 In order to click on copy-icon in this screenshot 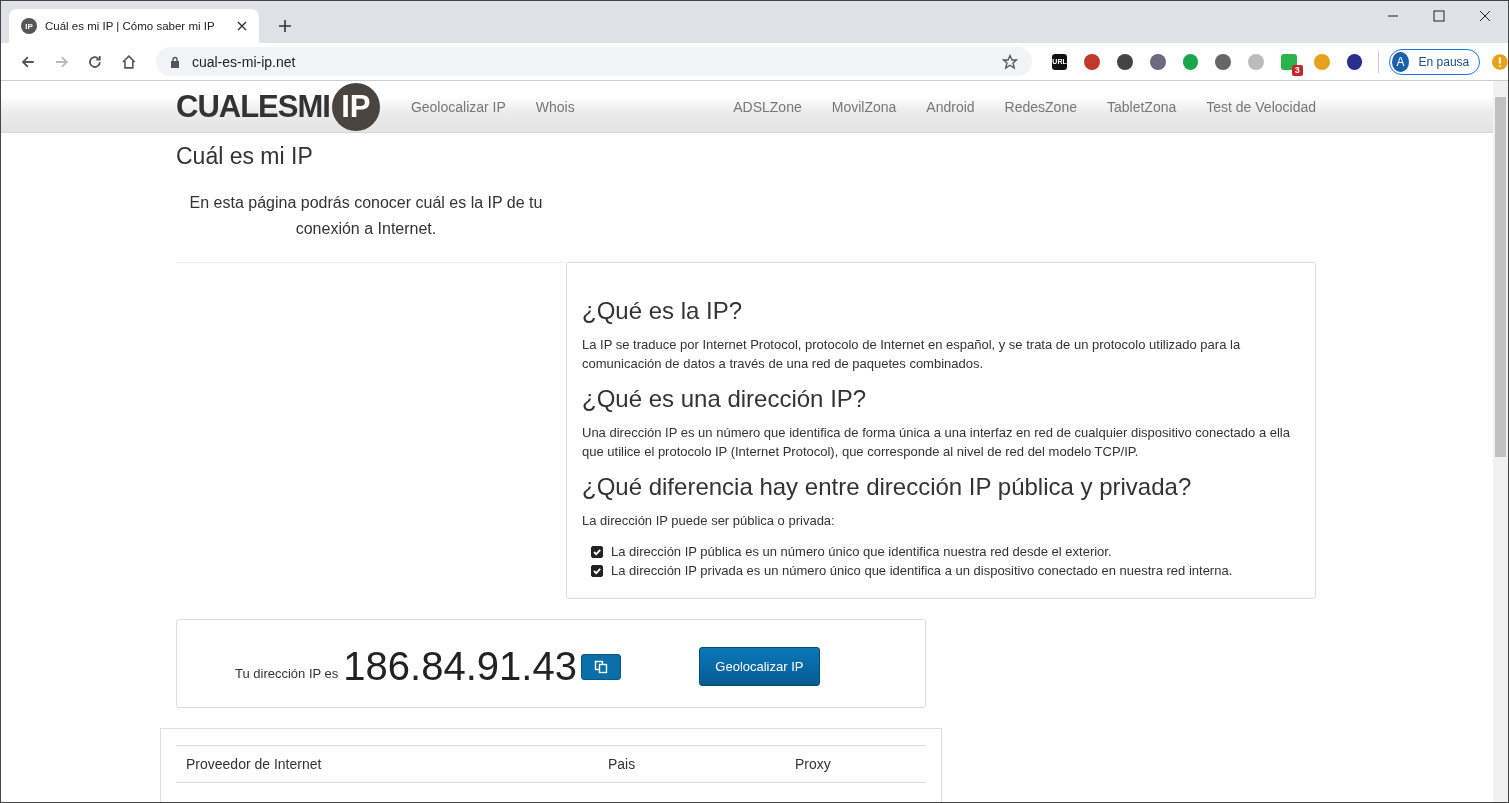, I will do `click(600, 666)`.